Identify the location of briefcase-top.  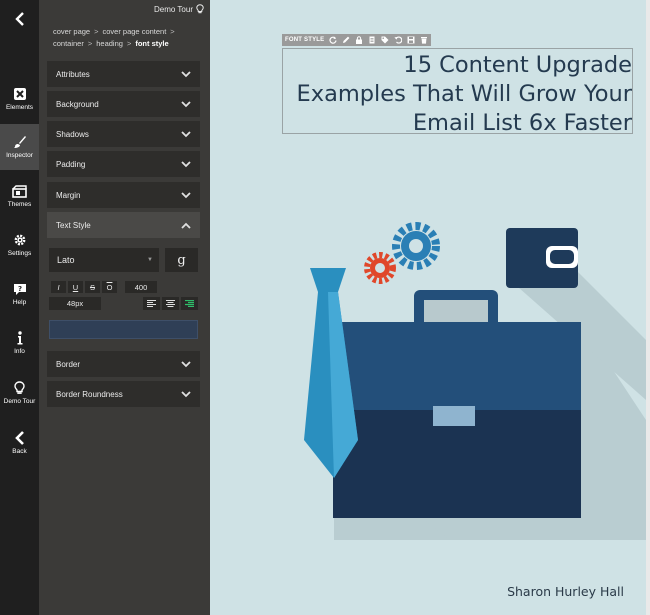
(457, 366).